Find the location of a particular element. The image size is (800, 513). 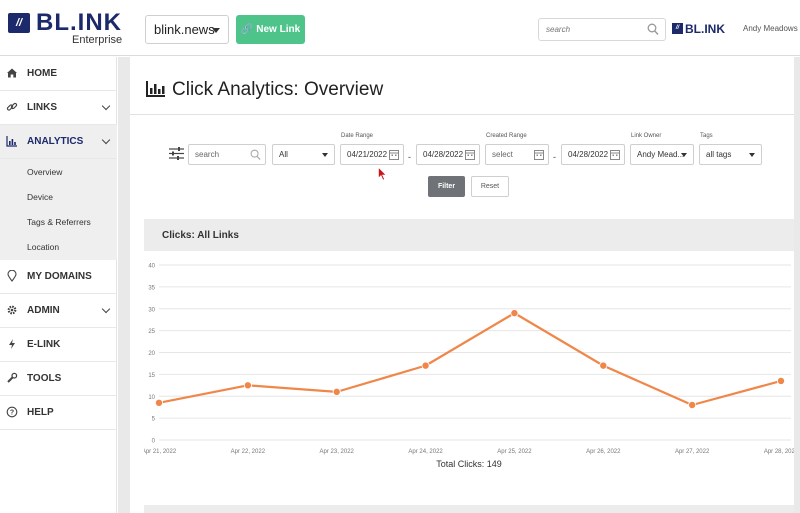

sidebar-item-label: MY DOMAINS is located at coordinates (59, 276).